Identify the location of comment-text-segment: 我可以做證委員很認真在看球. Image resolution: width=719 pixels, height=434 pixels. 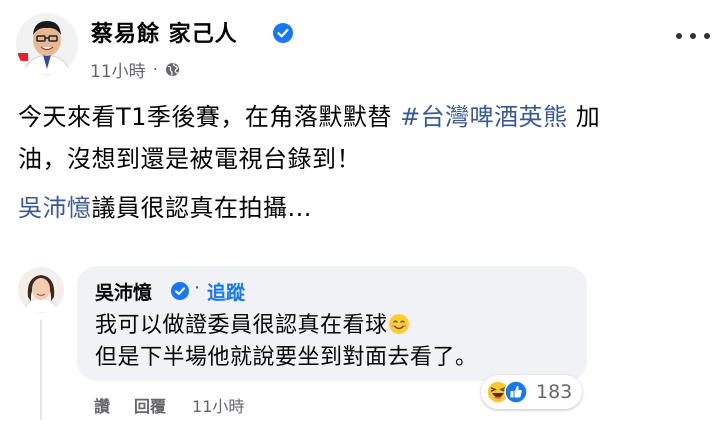
(241, 325).